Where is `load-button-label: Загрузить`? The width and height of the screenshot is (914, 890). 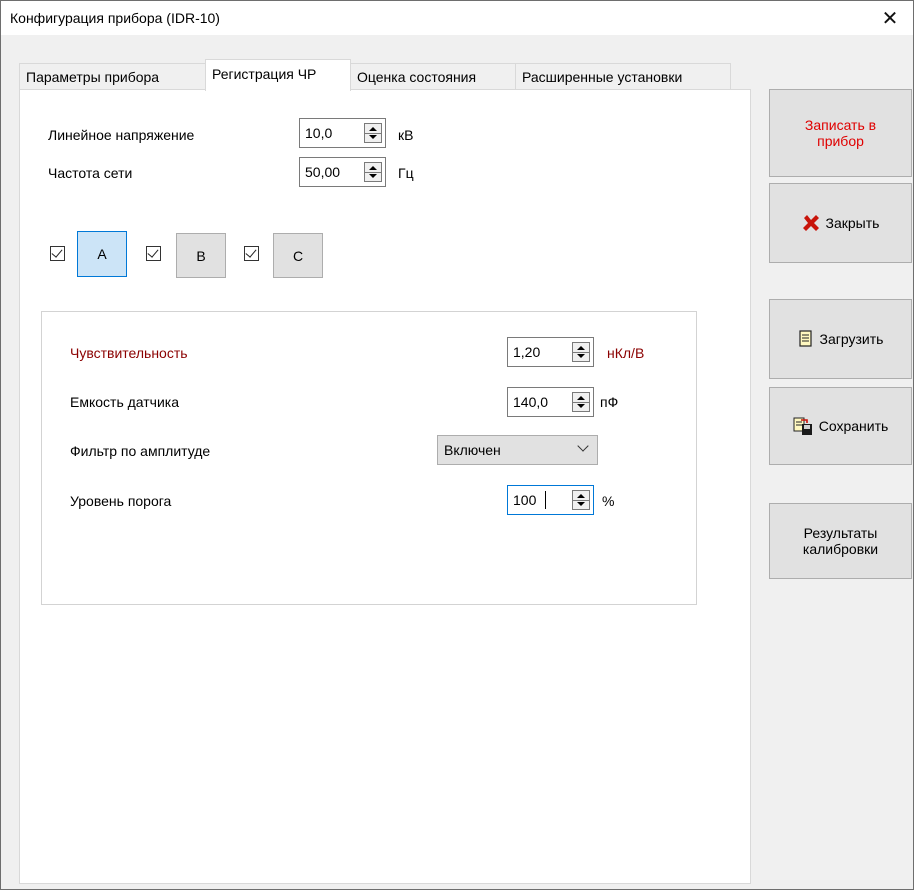
load-button-label: Загрузить is located at coordinates (851, 339).